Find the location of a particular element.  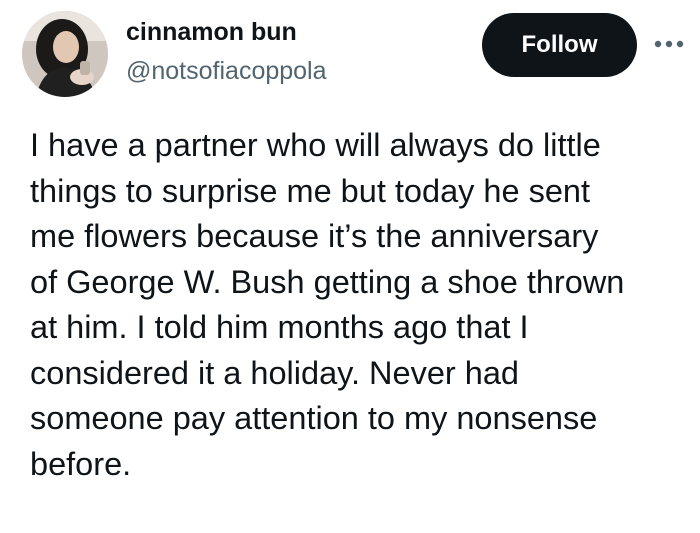

avatar-image is located at coordinates (65, 54).